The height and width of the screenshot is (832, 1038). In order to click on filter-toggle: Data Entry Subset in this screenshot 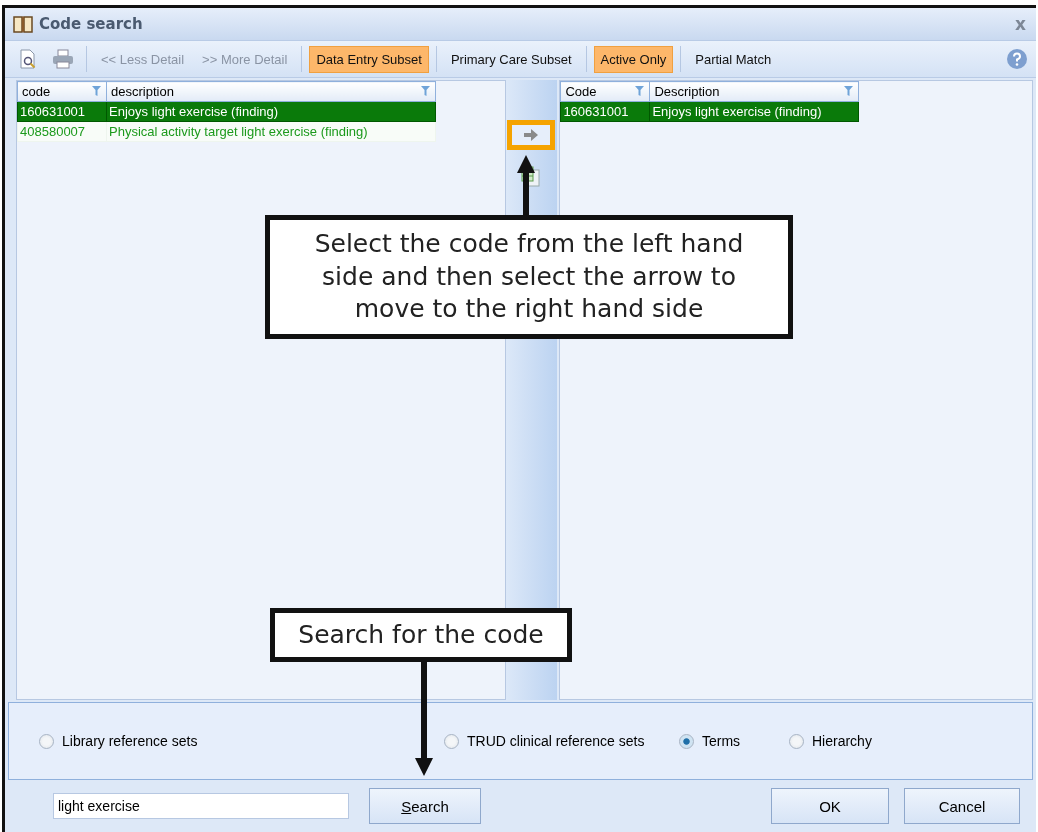, I will do `click(369, 59)`.